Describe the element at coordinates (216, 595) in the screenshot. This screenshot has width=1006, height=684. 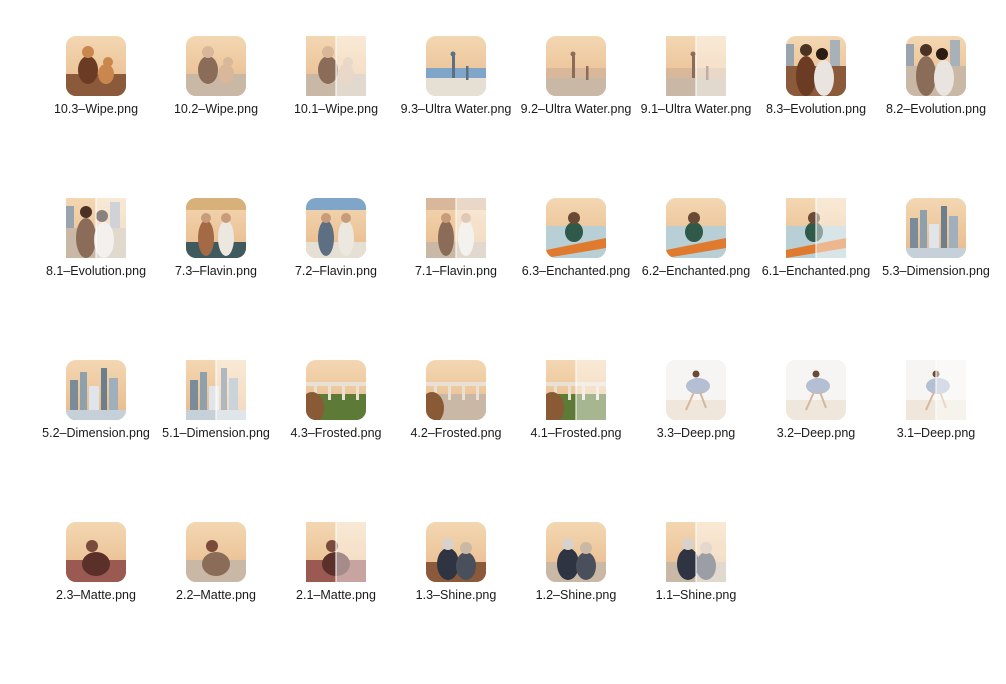
I see `file-name-label: 2.2–Matte.png` at that location.